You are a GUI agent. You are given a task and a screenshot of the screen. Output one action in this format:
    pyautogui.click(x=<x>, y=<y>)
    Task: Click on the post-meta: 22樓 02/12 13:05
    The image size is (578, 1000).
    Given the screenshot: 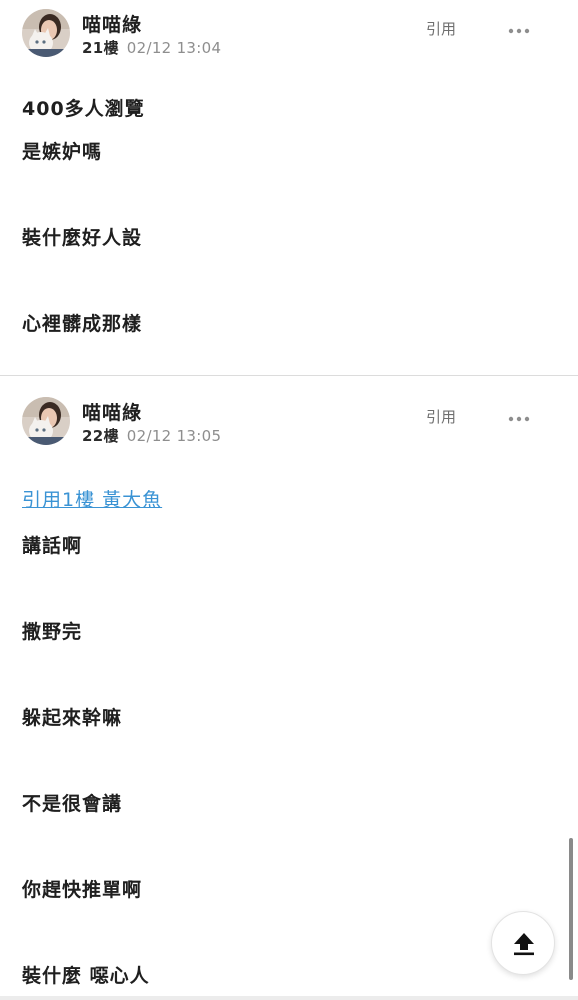 What is the action you would take?
    pyautogui.click(x=151, y=435)
    